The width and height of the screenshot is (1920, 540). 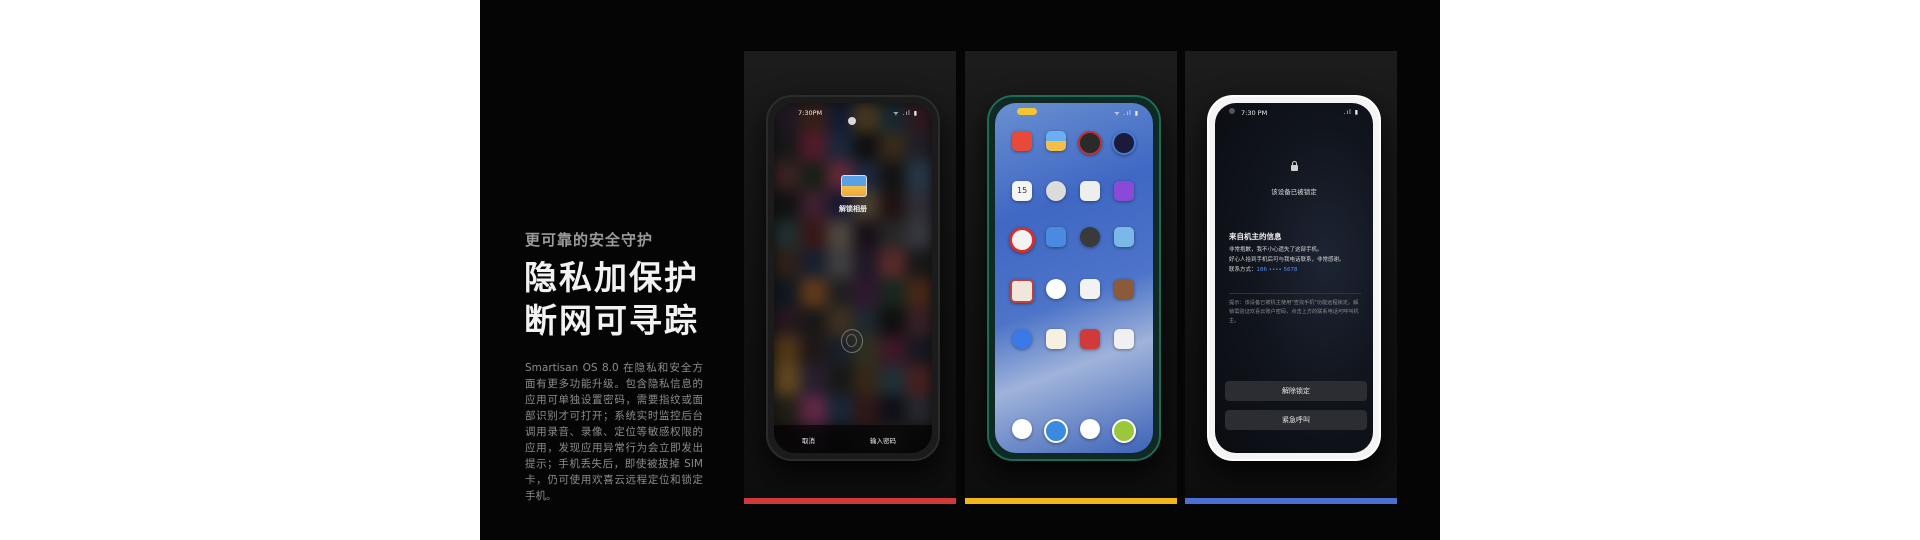 What do you see at coordinates (1277, 270) in the screenshot?
I see `contact-number-link: 186 •••• 5678` at bounding box center [1277, 270].